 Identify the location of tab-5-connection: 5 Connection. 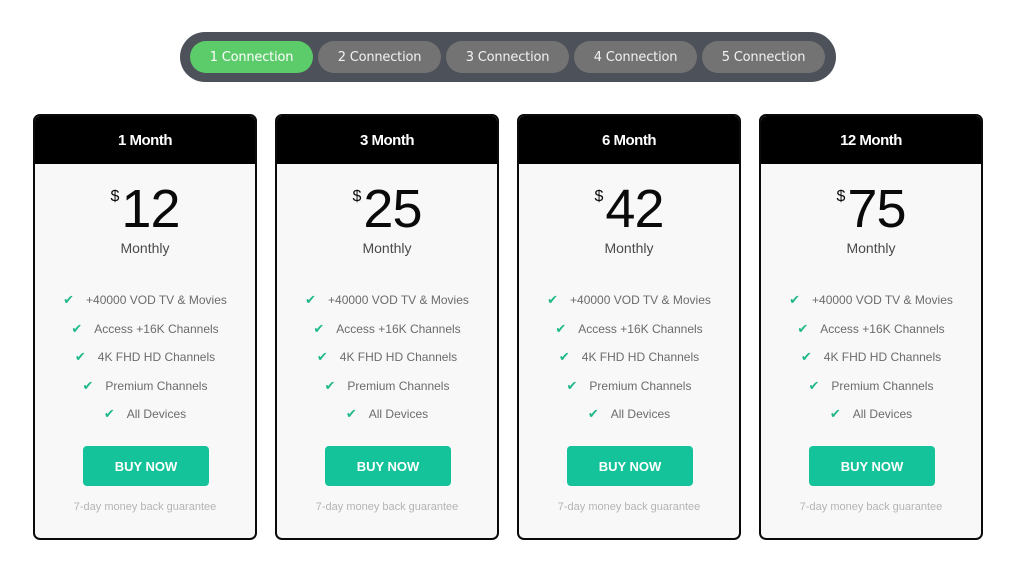
(763, 57).